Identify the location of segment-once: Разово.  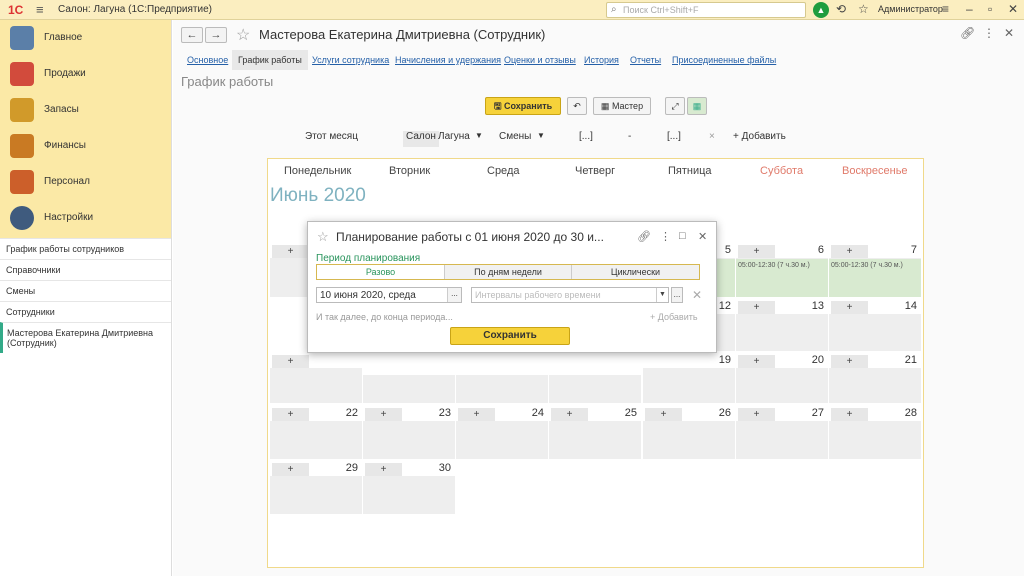
(381, 272).